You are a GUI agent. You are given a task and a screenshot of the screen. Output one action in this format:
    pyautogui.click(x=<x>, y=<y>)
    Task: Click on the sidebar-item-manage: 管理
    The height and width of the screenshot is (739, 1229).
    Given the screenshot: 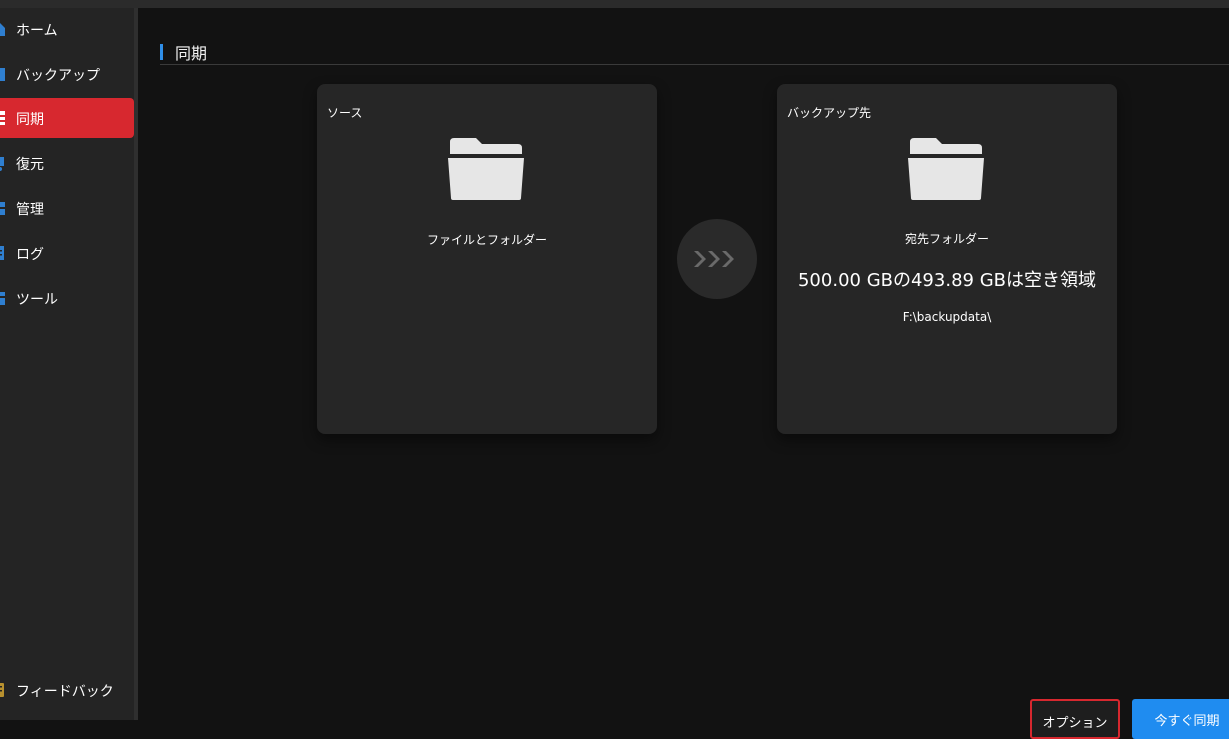 What is the action you would take?
    pyautogui.click(x=67, y=208)
    